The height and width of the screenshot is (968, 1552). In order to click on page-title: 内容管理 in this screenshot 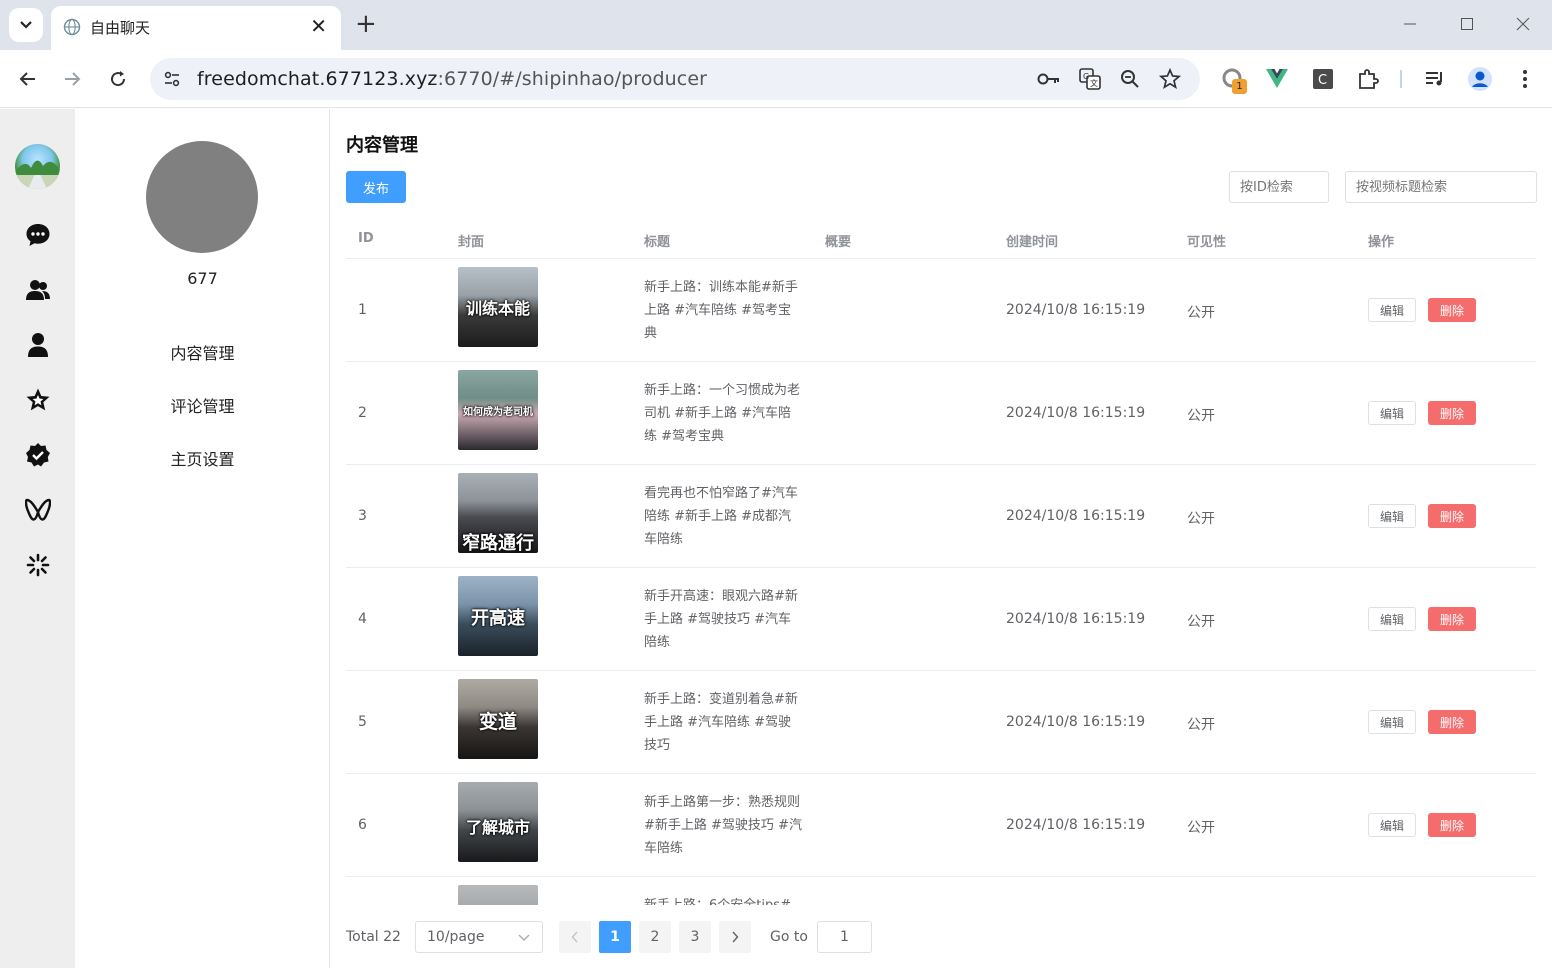, I will do `click(382, 145)`.